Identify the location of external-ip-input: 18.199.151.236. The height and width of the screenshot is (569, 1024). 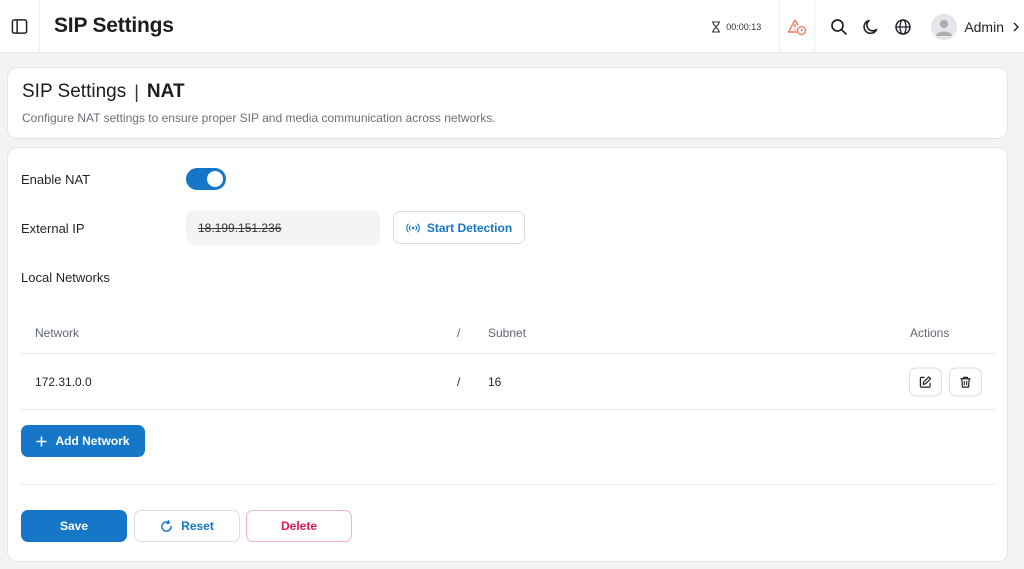
(283, 227).